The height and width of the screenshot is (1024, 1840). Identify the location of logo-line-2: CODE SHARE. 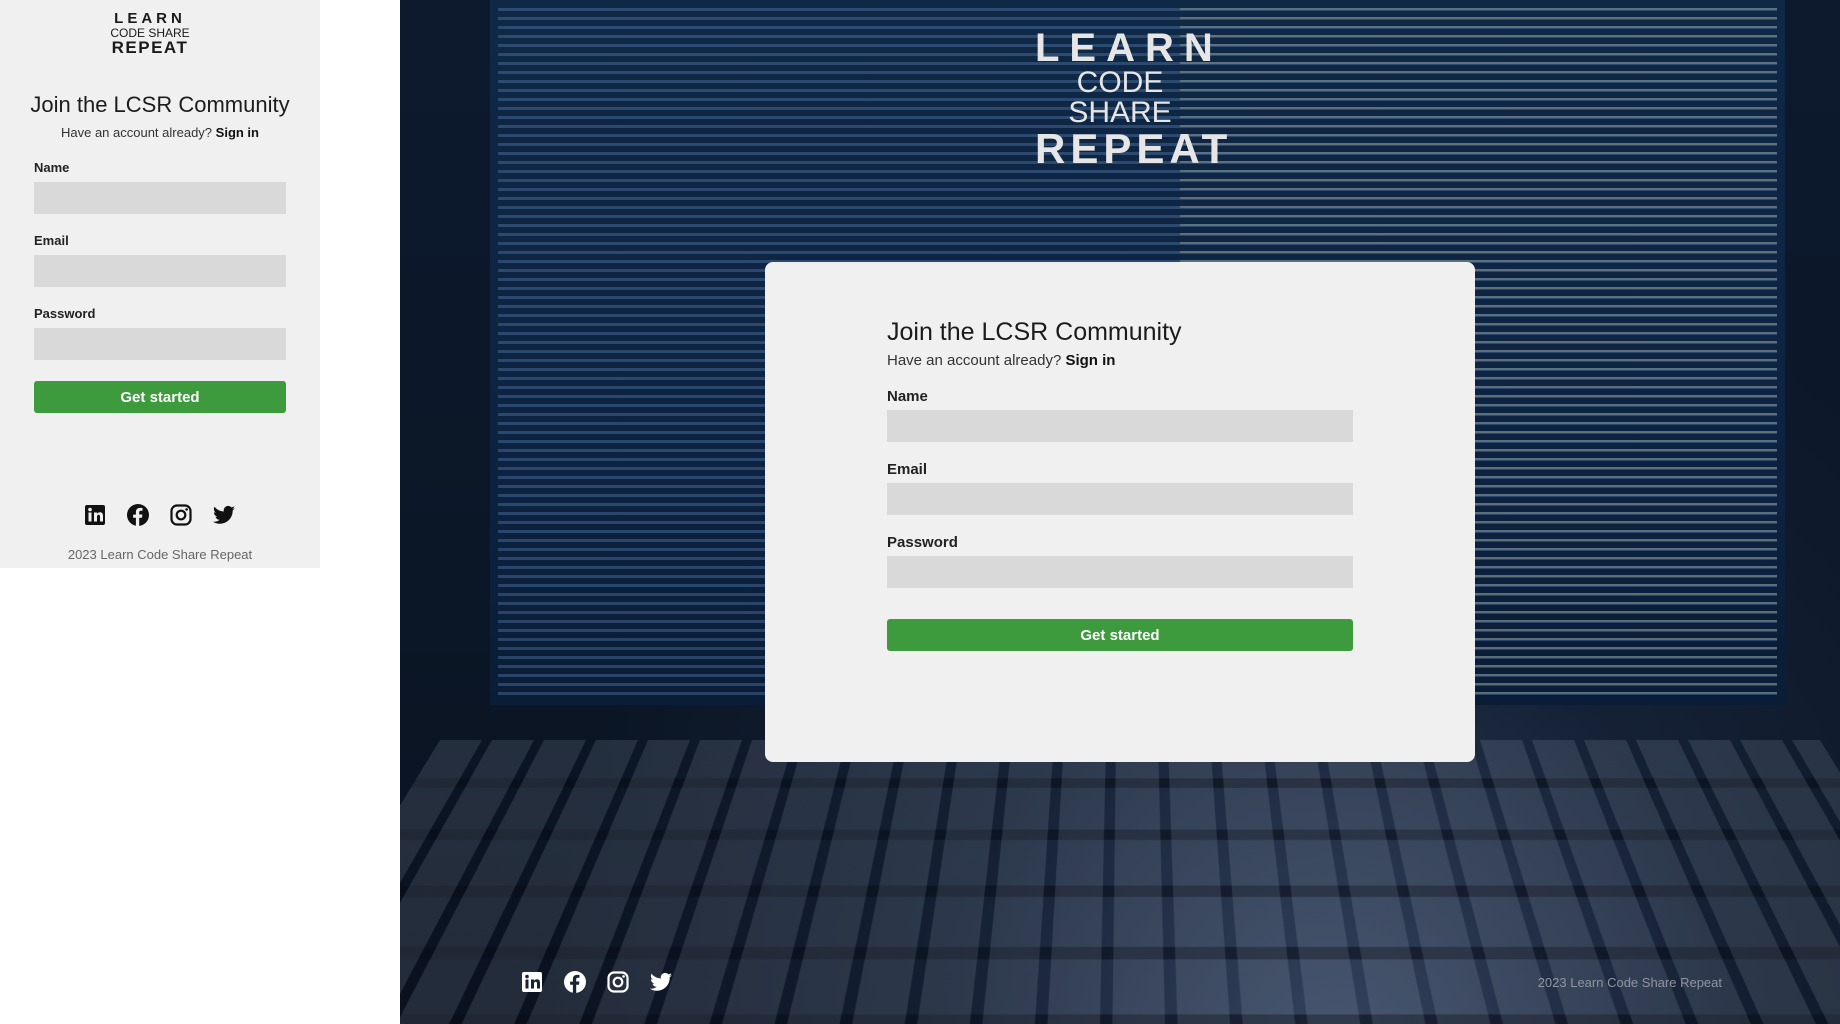
(1120, 97).